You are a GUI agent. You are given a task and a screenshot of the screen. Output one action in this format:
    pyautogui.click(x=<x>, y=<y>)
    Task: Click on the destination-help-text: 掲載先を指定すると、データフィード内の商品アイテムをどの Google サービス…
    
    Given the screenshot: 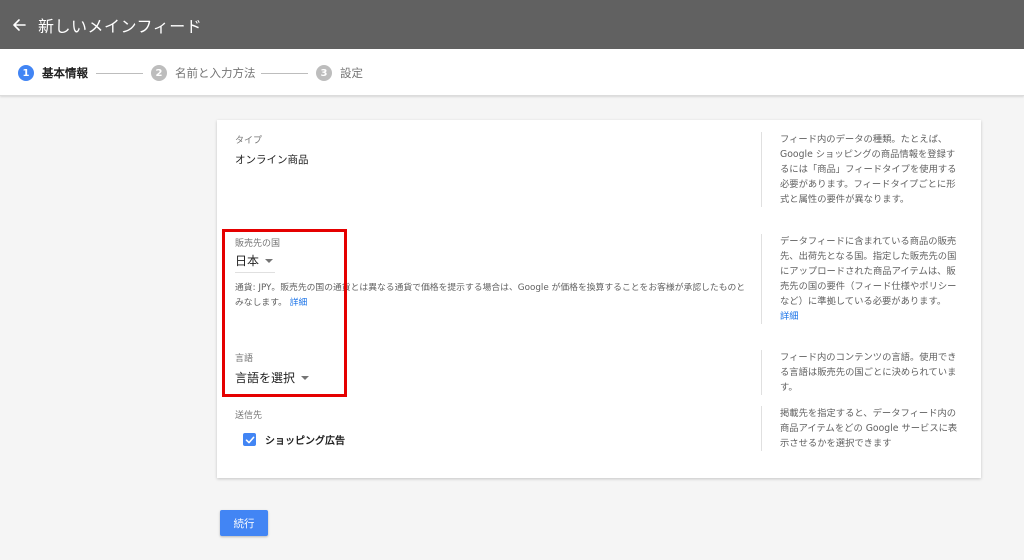 What is the action you would take?
    pyautogui.click(x=861, y=428)
    